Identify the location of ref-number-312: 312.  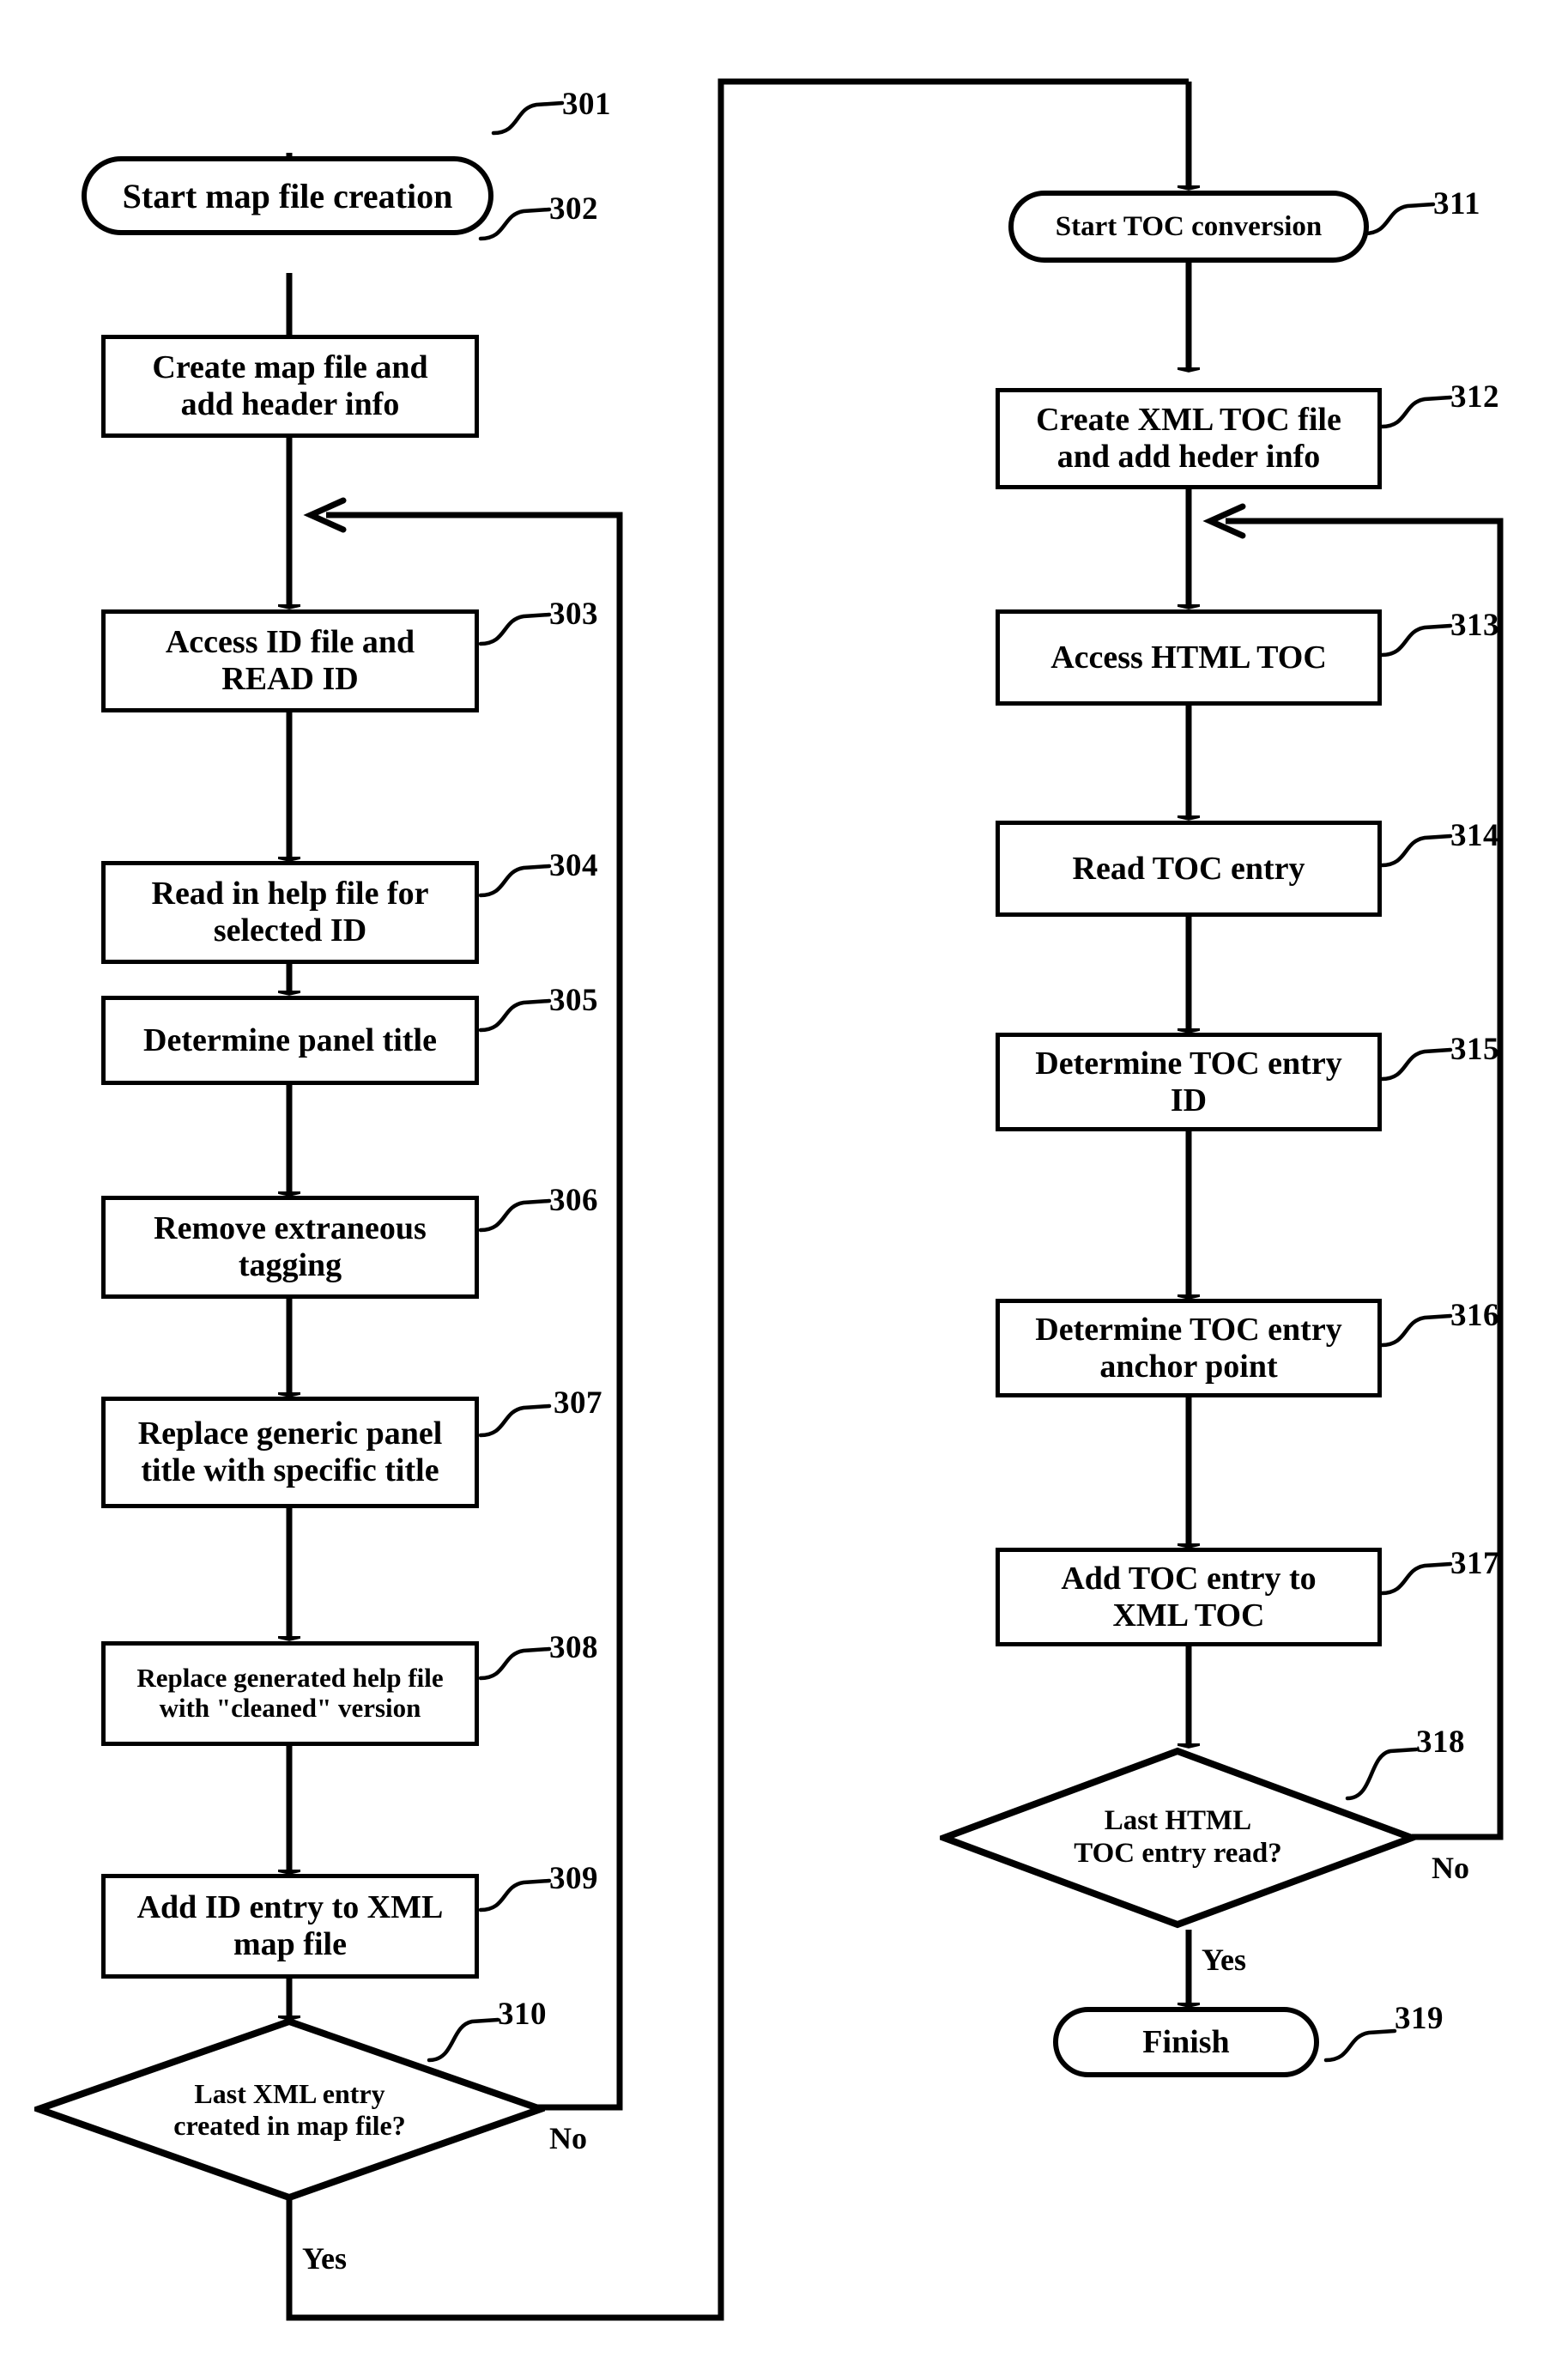
(1474, 397).